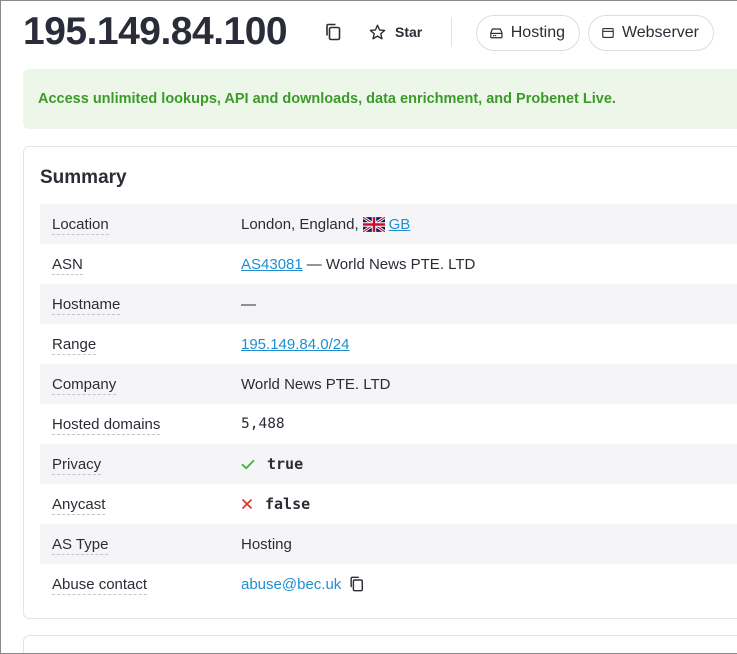 This screenshot has width=737, height=654. Describe the element at coordinates (263, 424) in the screenshot. I see `hosted-domains-value: 5,488` at that location.